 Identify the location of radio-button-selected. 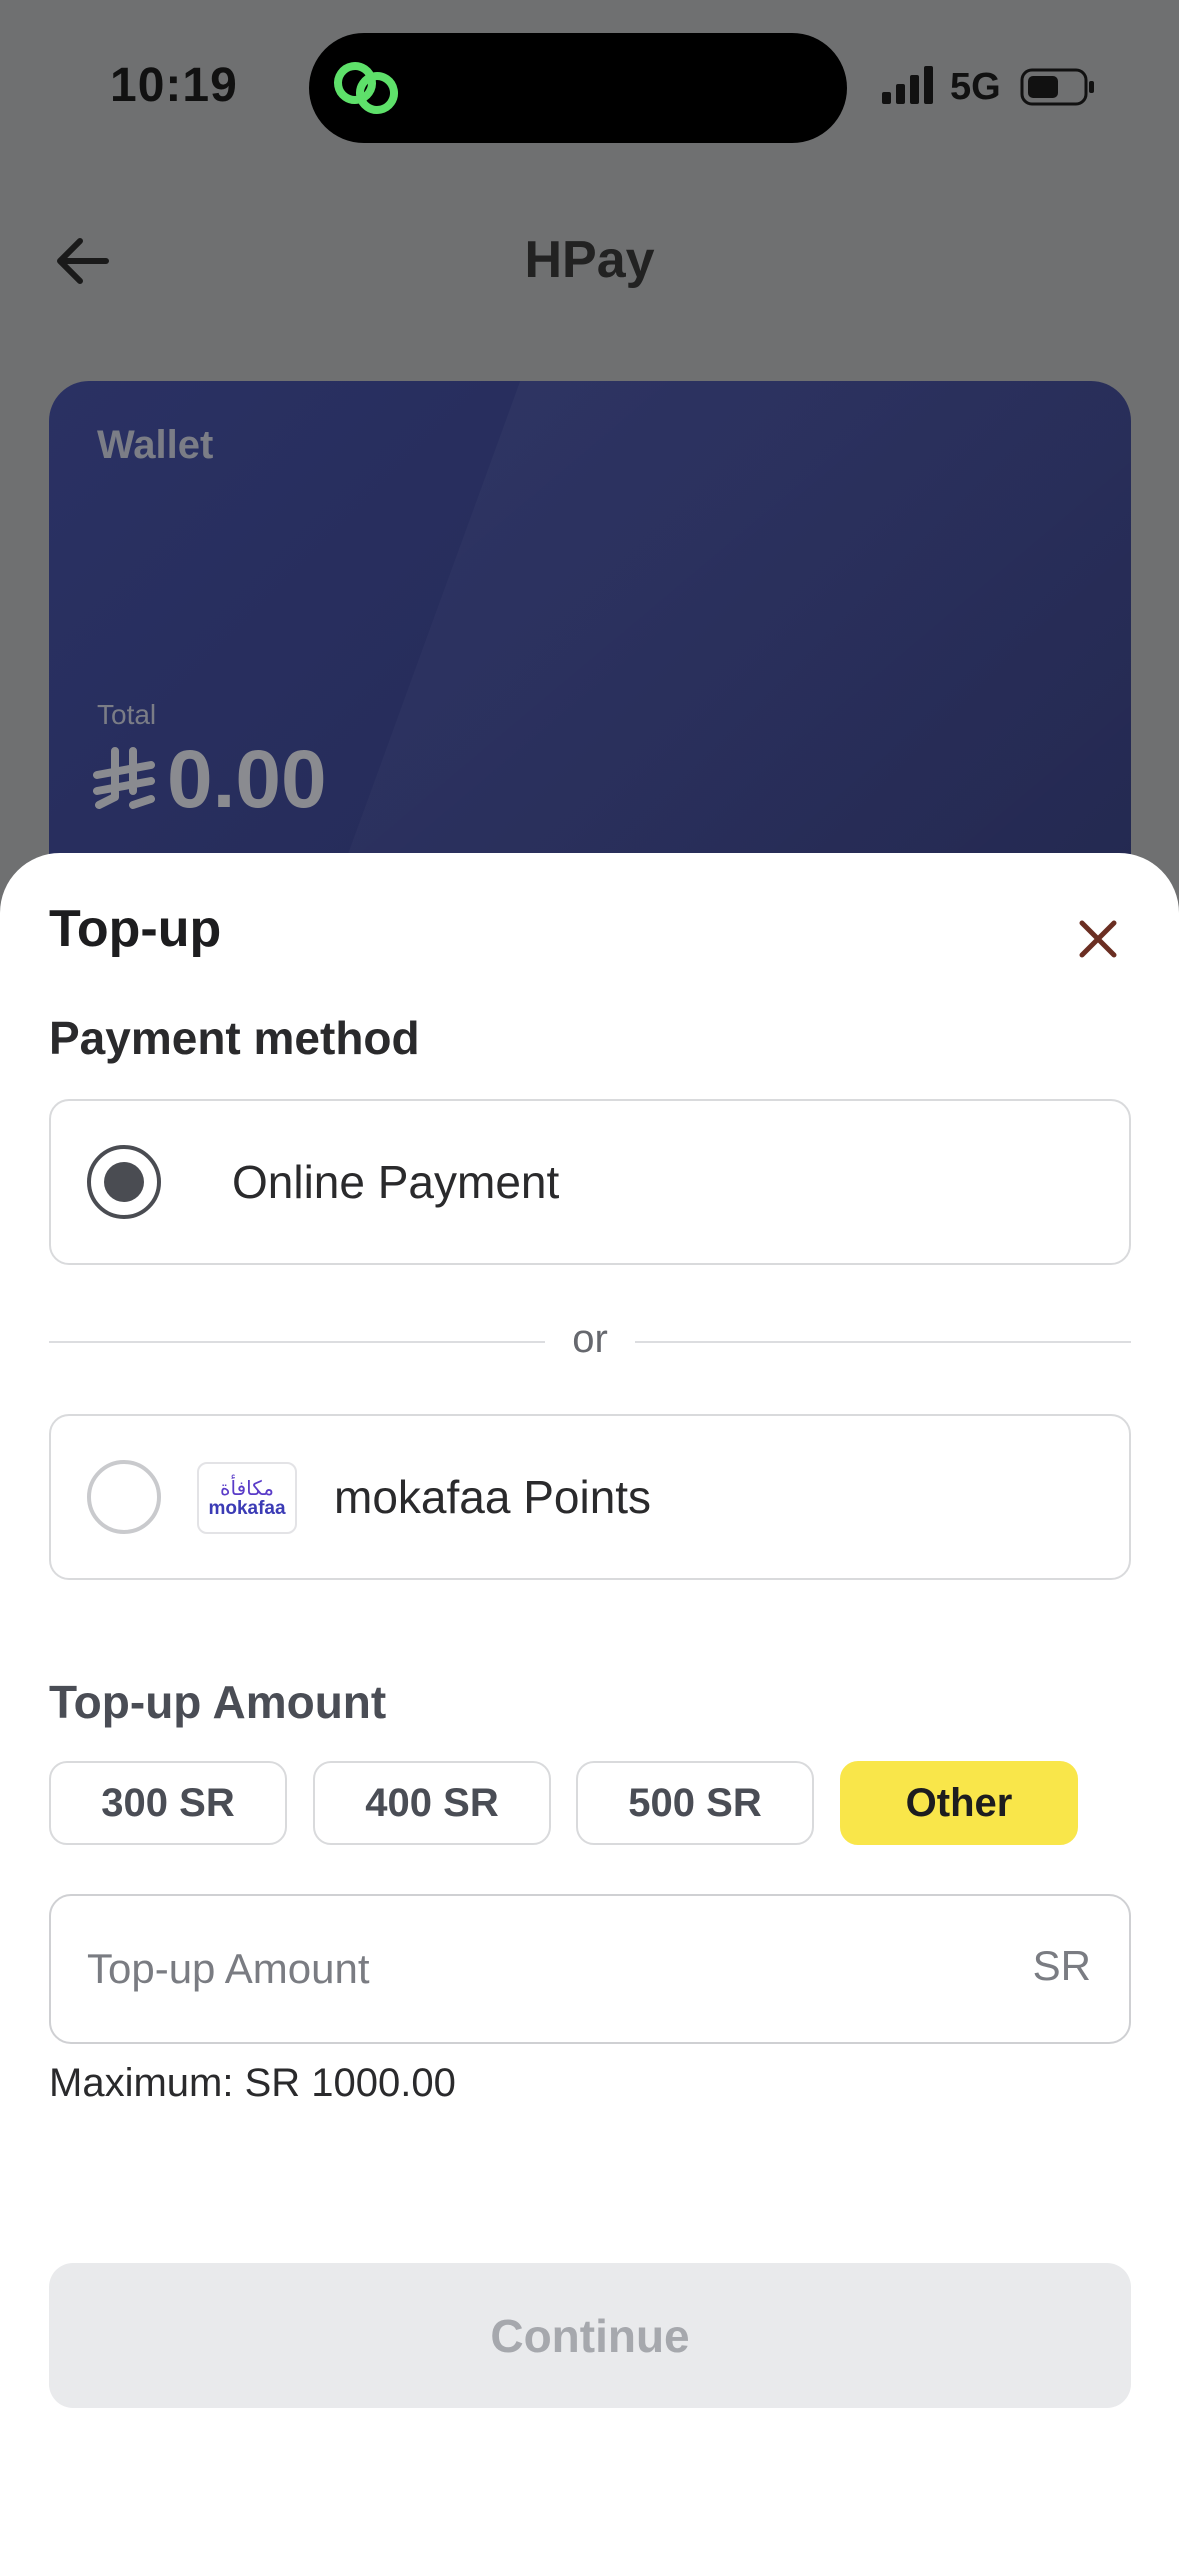
(124, 1182).